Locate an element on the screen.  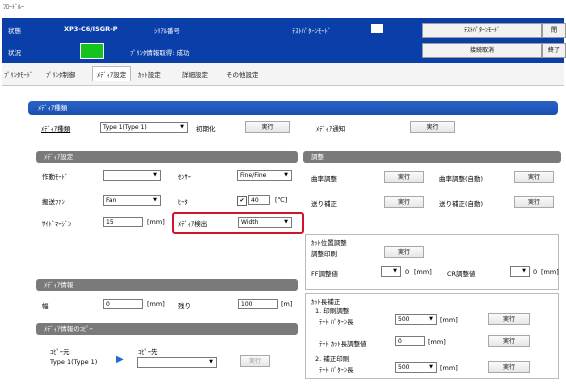
feed-fan-label: 搬送ﾌｧﾝ is located at coordinates (53, 202).